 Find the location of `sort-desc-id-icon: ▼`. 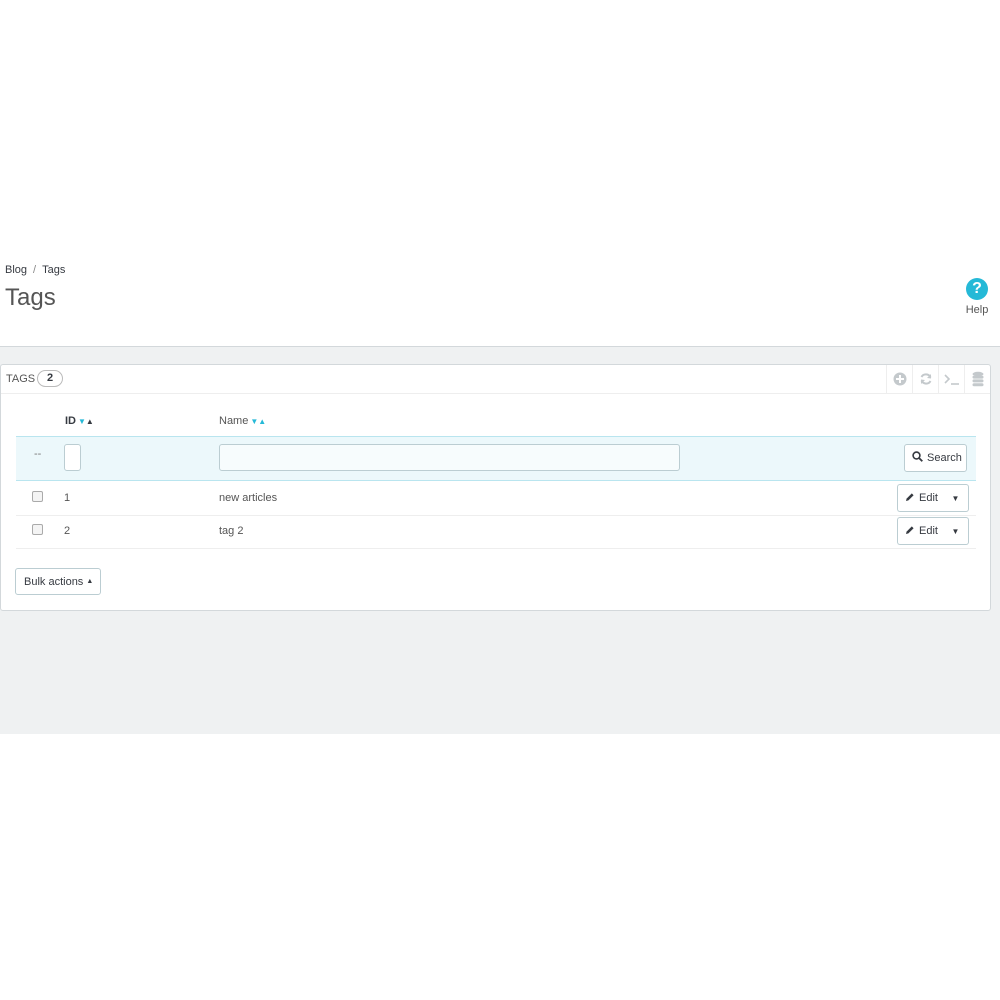

sort-desc-id-icon: ▼ is located at coordinates (82, 421).